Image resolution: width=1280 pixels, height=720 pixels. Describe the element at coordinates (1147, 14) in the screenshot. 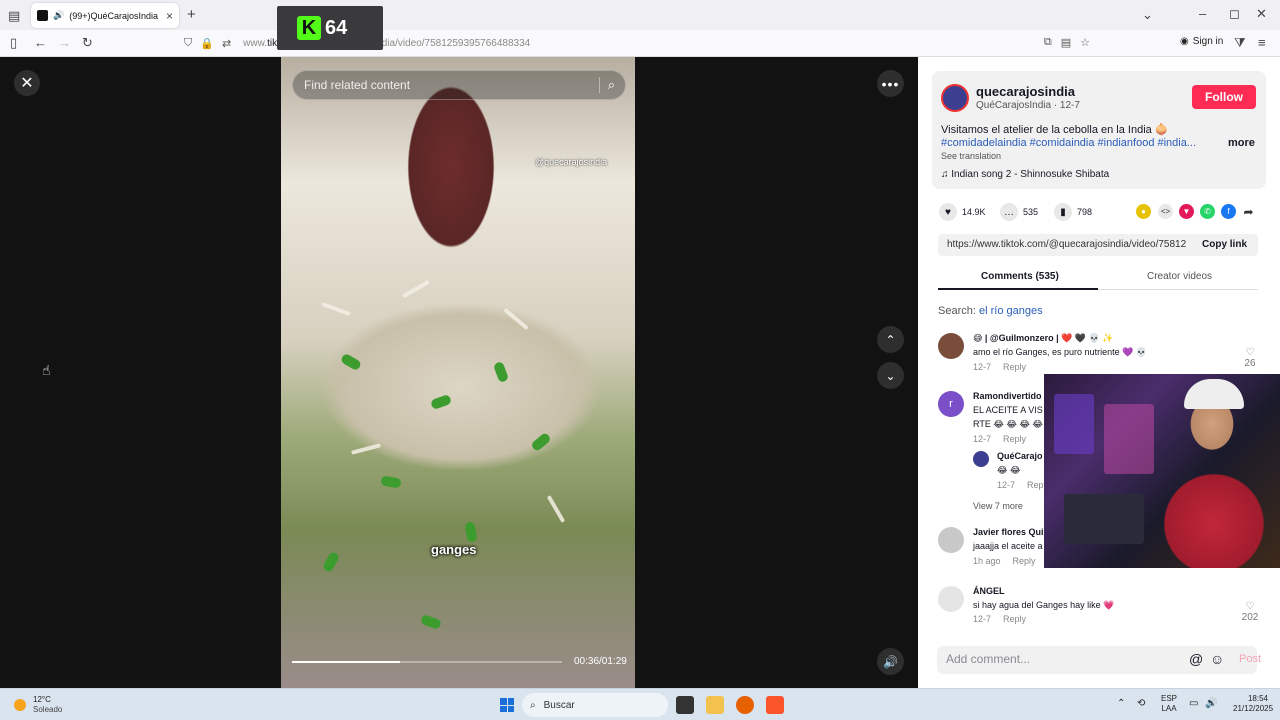

I see `list-all-tabs-icon: ⌄` at that location.